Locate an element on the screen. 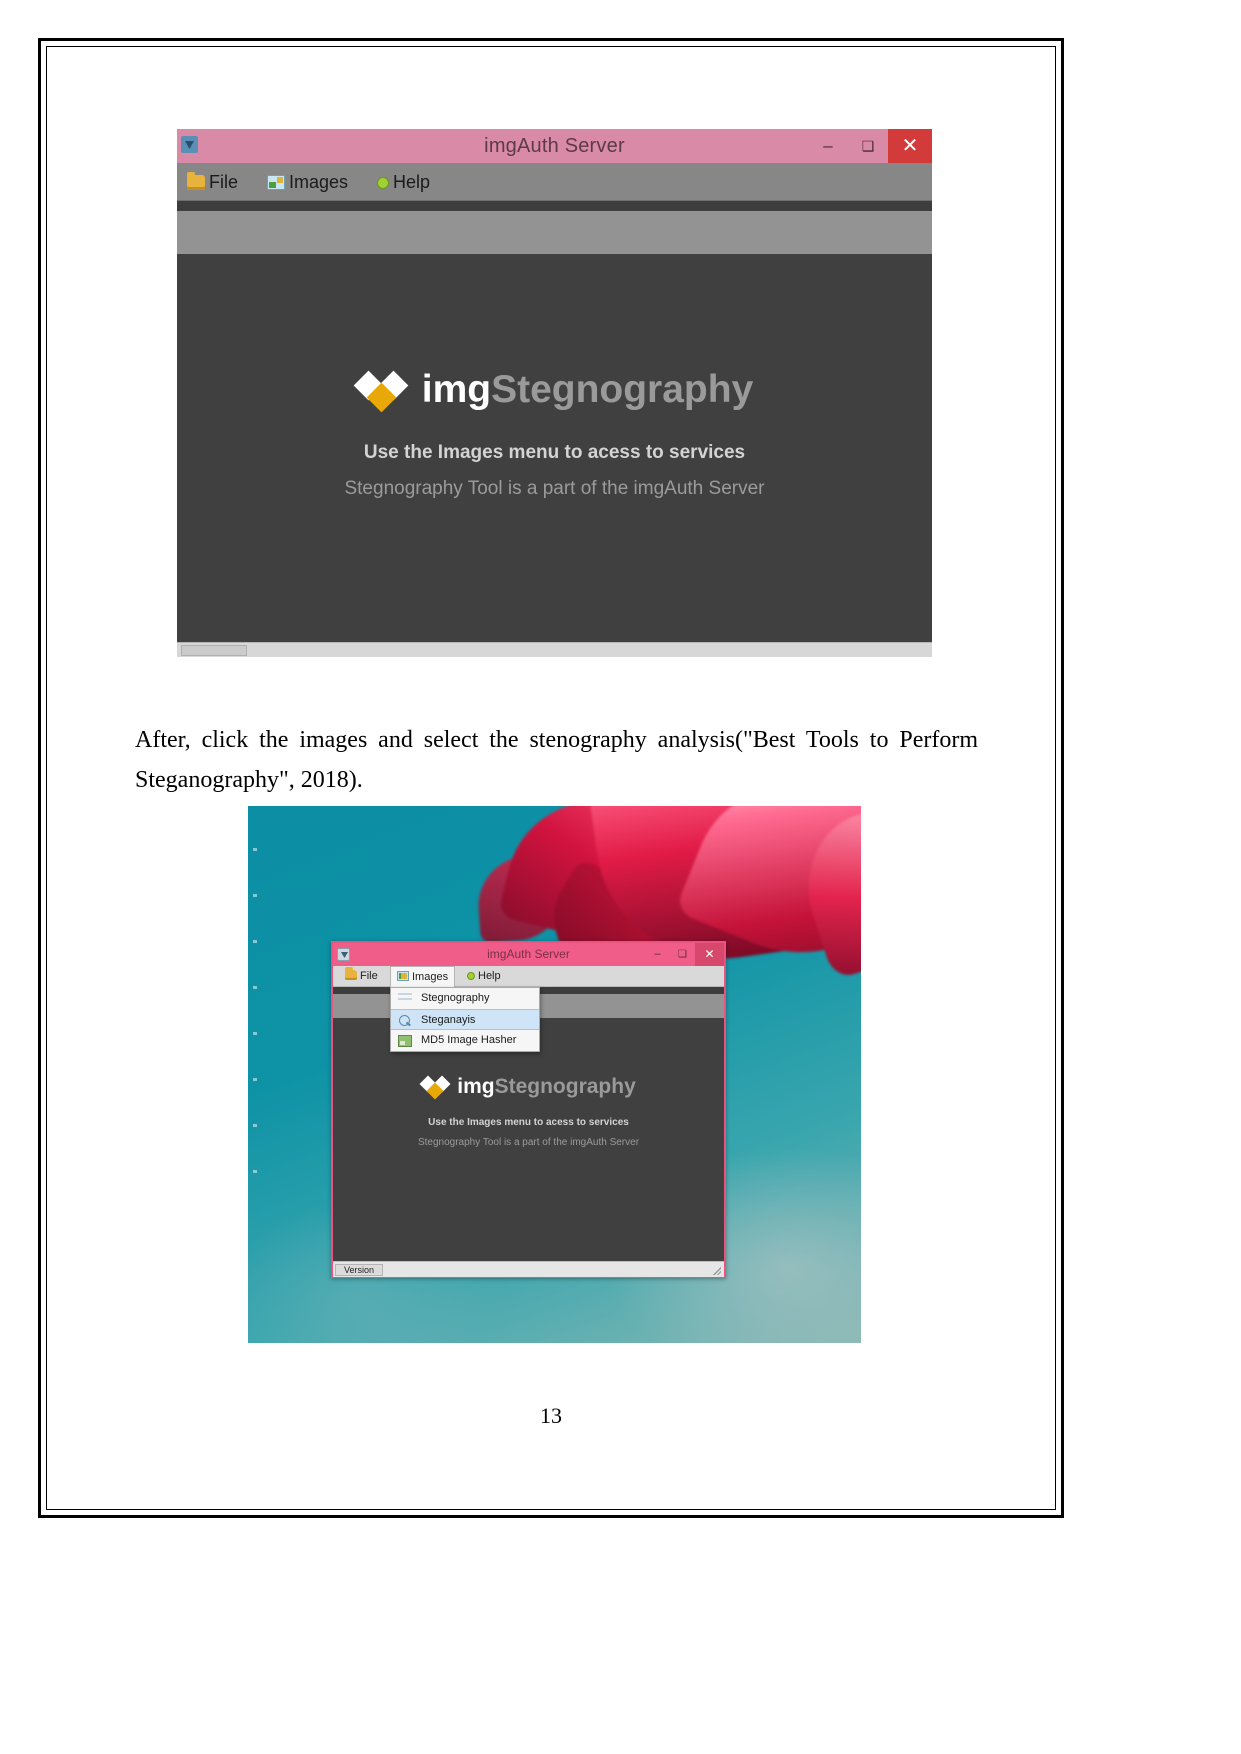 The height and width of the screenshot is (1754, 1241). window-statusbar: Version is located at coordinates (528, 1269).